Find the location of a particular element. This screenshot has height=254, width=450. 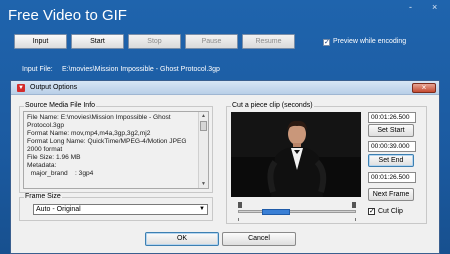

resume-button: Resume is located at coordinates (268, 41).